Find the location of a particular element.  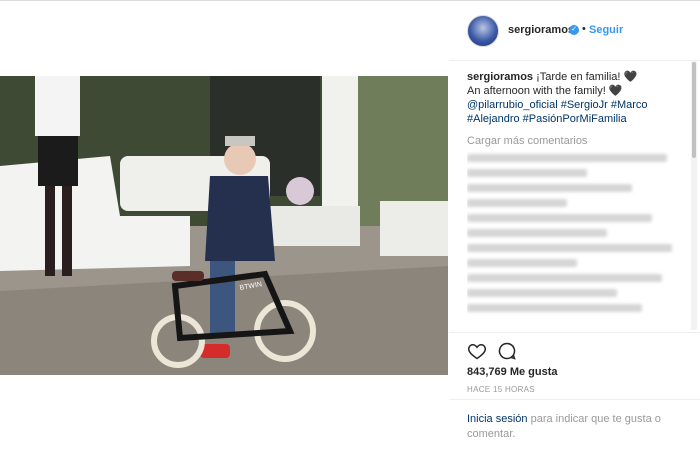

heart-icon is located at coordinates (477, 351).